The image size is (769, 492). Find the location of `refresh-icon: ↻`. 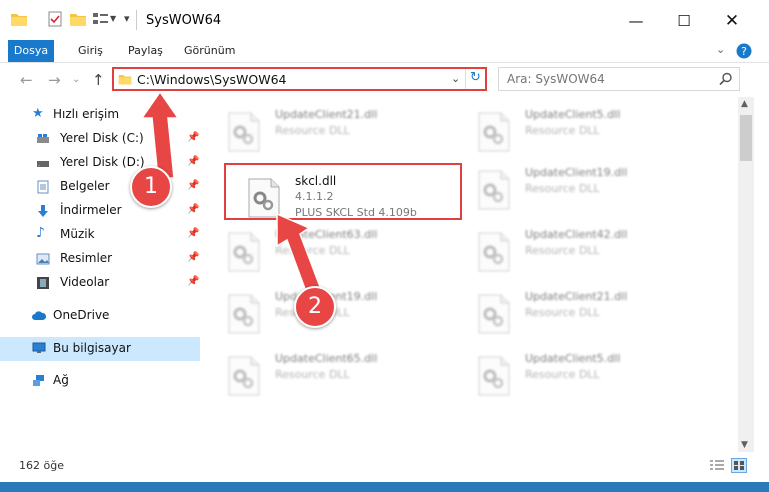

refresh-icon: ↻ is located at coordinates (475, 77).